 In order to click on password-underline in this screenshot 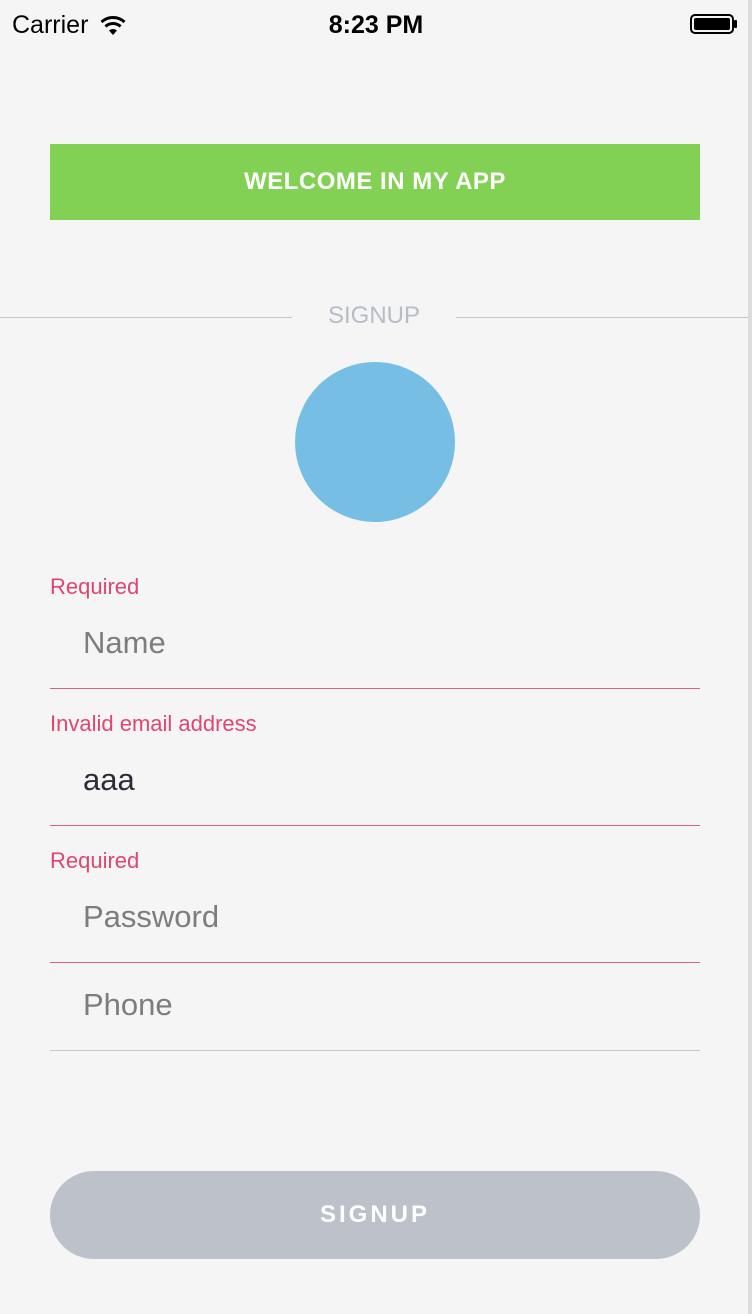, I will do `click(375, 962)`.